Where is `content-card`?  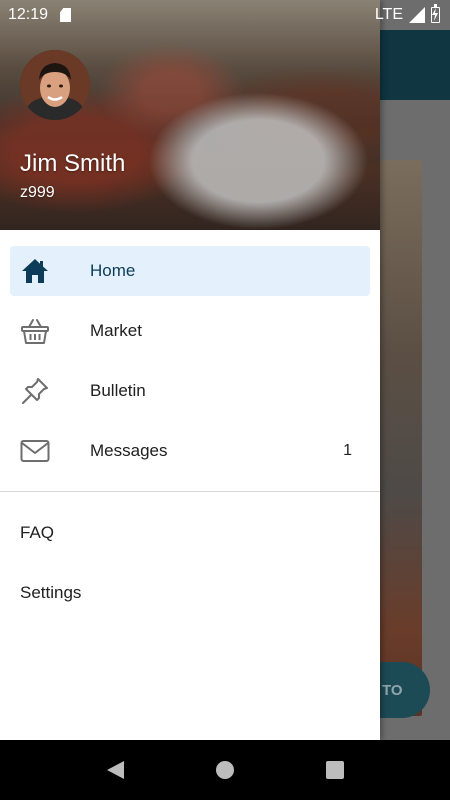
content-card is located at coordinates (401, 438).